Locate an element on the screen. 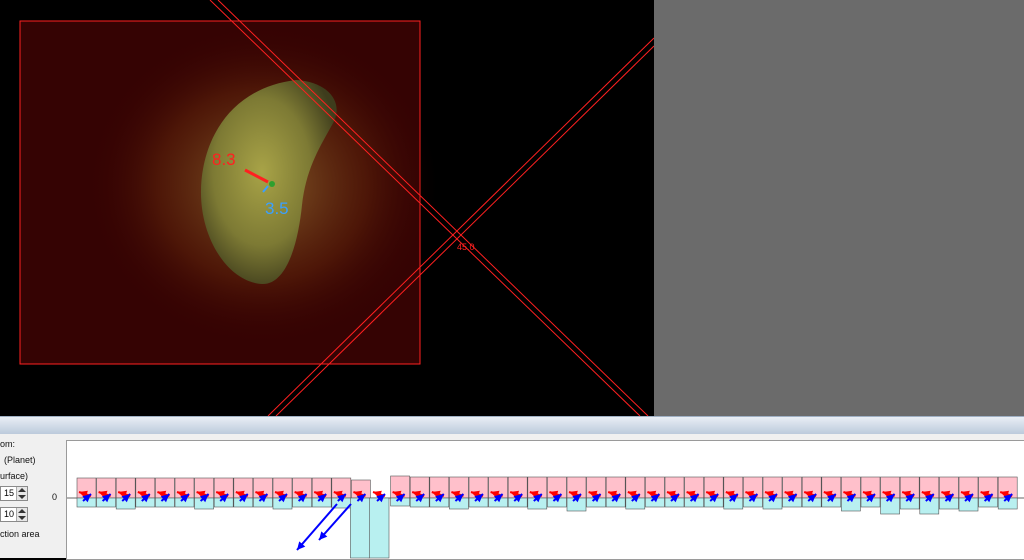 Image resolution: width=1024 pixels, height=560 pixels. side-label-3: urface) is located at coordinates (14, 476).